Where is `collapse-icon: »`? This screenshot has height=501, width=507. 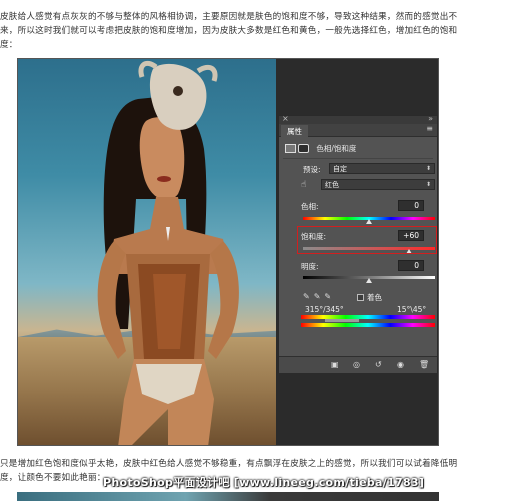 collapse-icon: » is located at coordinates (430, 118).